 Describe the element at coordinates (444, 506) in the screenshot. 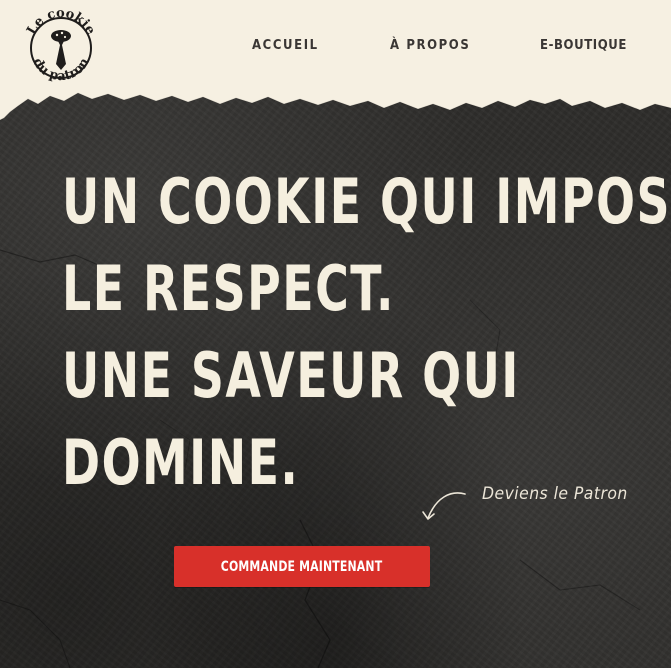

I see `curved-arrow-icon` at that location.